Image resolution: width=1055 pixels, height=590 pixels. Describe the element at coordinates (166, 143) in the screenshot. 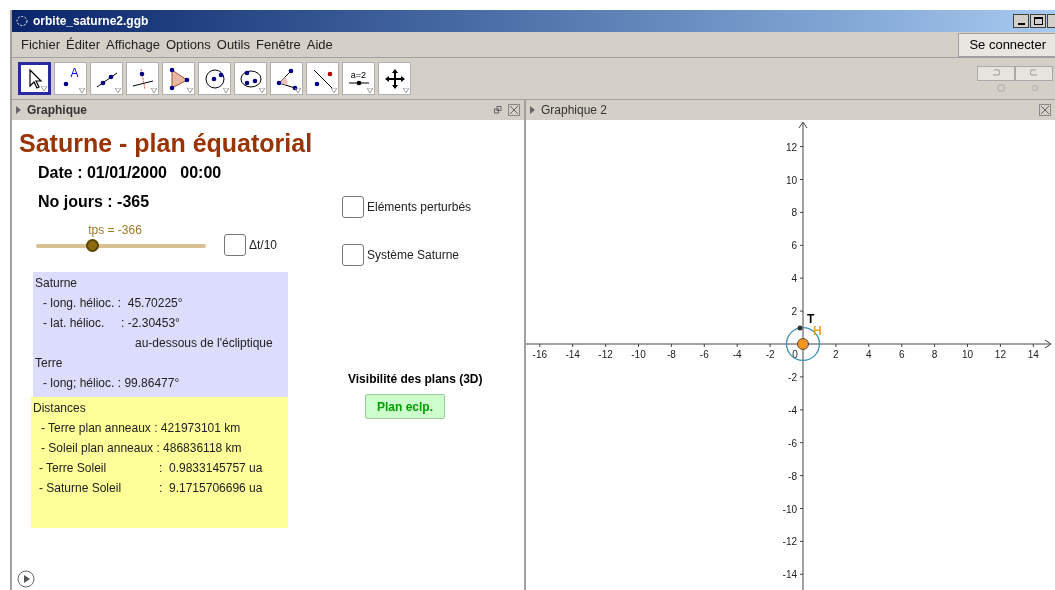

I see `view-heading: Saturne - plan équatorial` at that location.